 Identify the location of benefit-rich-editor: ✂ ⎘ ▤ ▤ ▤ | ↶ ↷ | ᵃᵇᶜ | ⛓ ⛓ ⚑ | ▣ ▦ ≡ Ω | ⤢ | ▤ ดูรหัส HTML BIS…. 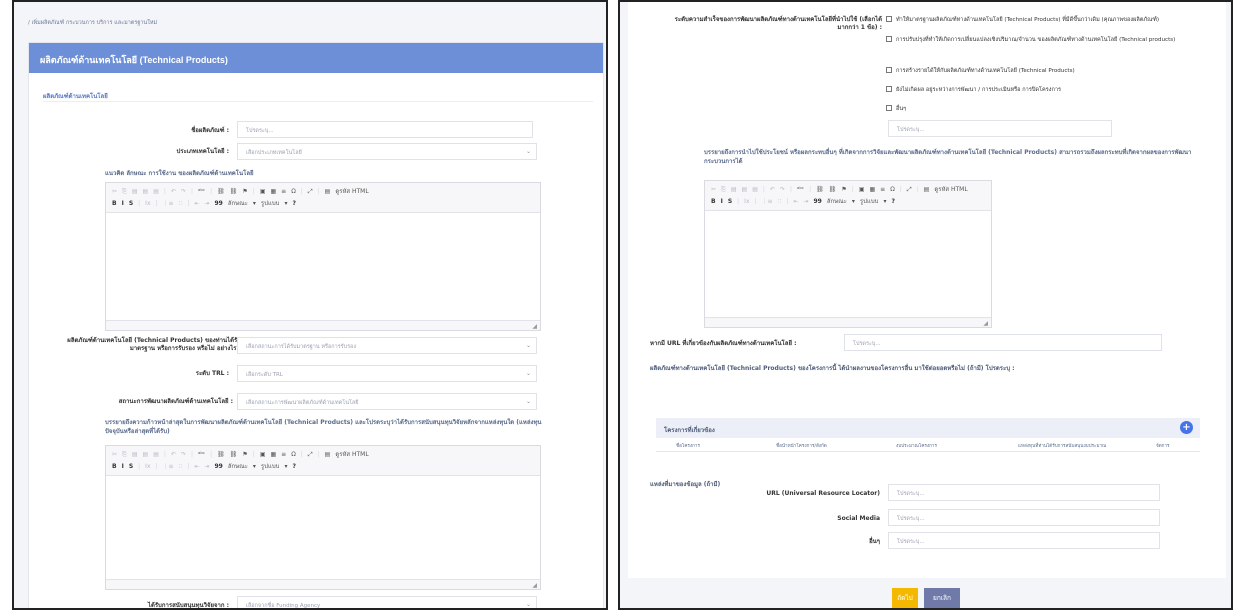
(848, 254).